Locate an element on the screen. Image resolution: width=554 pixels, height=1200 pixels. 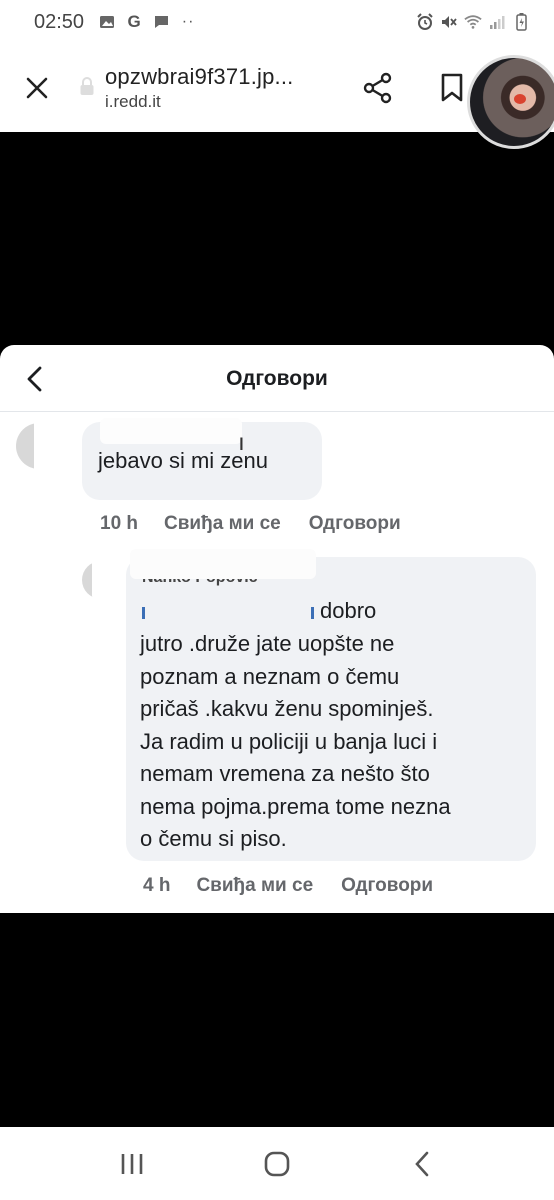
close-button is located at coordinates (37, 88).